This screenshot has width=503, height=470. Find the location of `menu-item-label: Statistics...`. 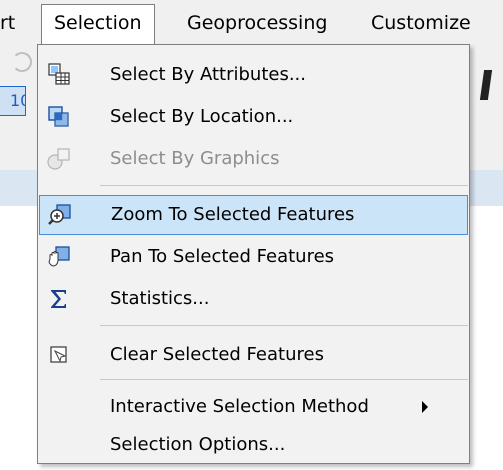

menu-item-label: Statistics... is located at coordinates (160, 298).